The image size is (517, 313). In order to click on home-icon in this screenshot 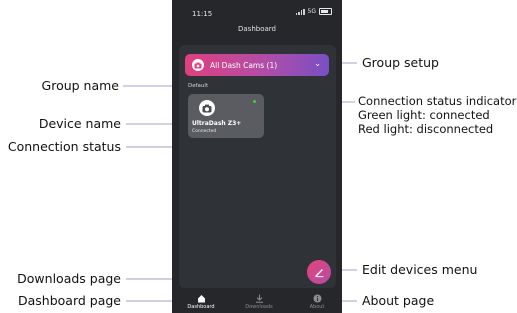, I will do `click(201, 299)`.